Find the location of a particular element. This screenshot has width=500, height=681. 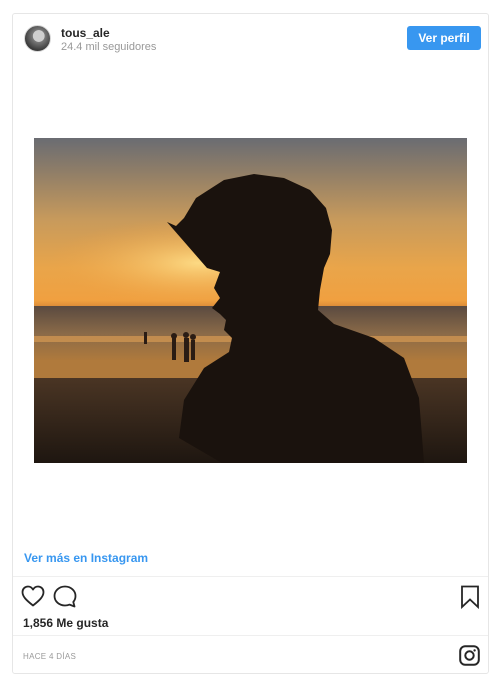

post-timestamp: HACE 4 DÍAS is located at coordinates (50, 656).